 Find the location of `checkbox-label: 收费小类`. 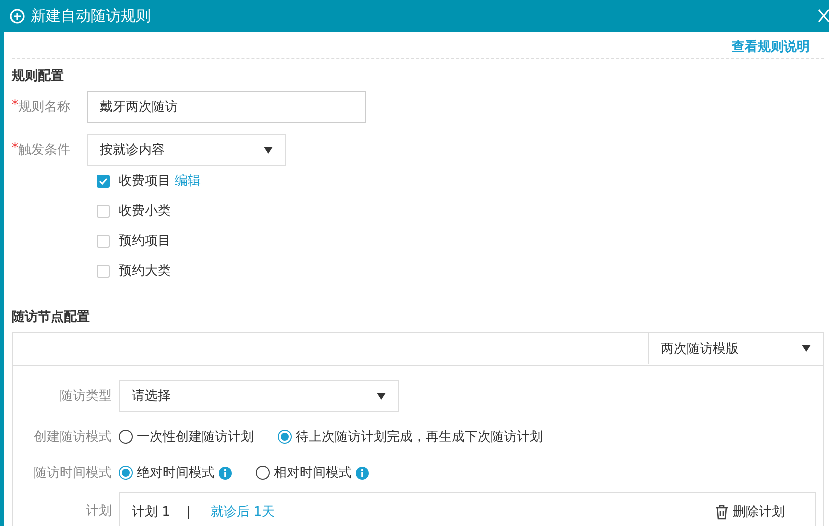

checkbox-label: 收费小类 is located at coordinates (145, 211).